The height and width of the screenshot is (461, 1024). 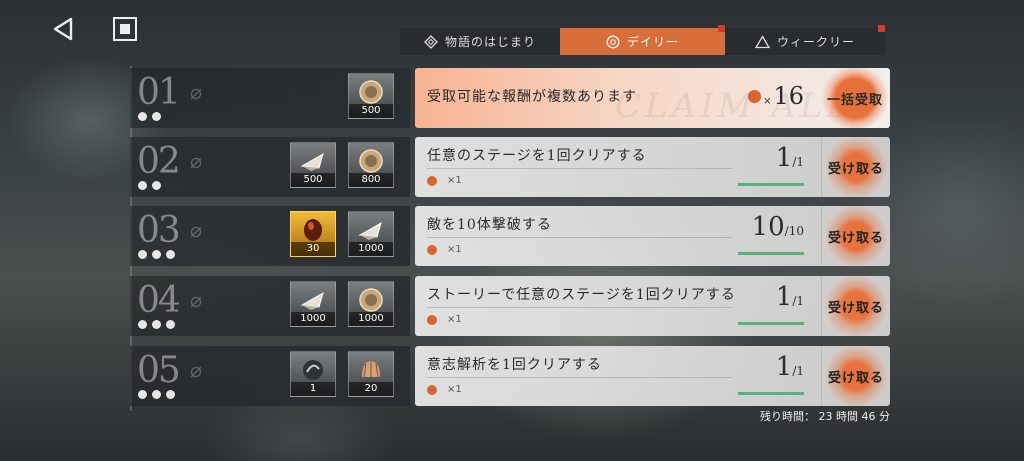 I want to click on mission-row: 02 ⌀ 500 800 任意のステージを1回クリアする ×1 1/1 受け取る, so click(x=510, y=167).